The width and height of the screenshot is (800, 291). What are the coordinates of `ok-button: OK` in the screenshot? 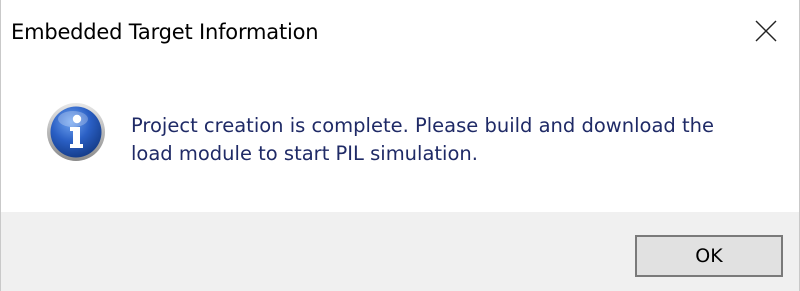 It's located at (709, 256).